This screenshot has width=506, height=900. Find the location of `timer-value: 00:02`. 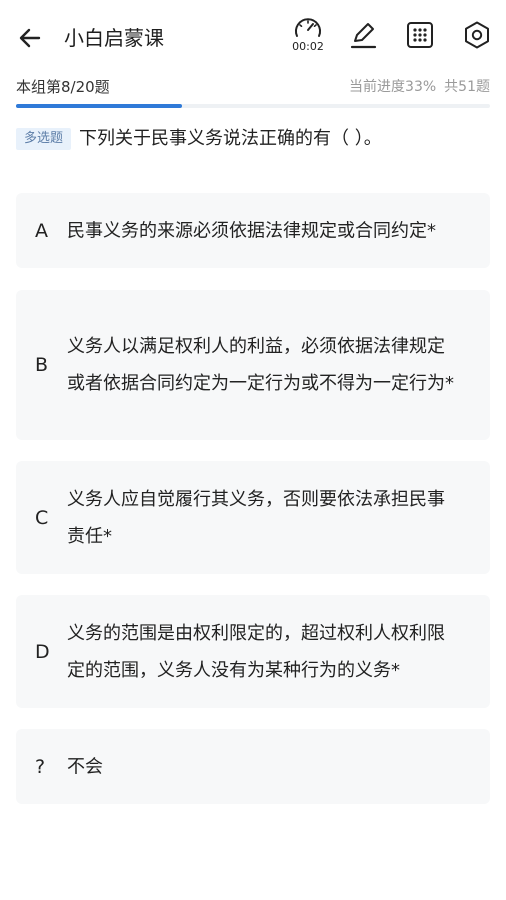

timer-value: 00:02 is located at coordinates (308, 46).